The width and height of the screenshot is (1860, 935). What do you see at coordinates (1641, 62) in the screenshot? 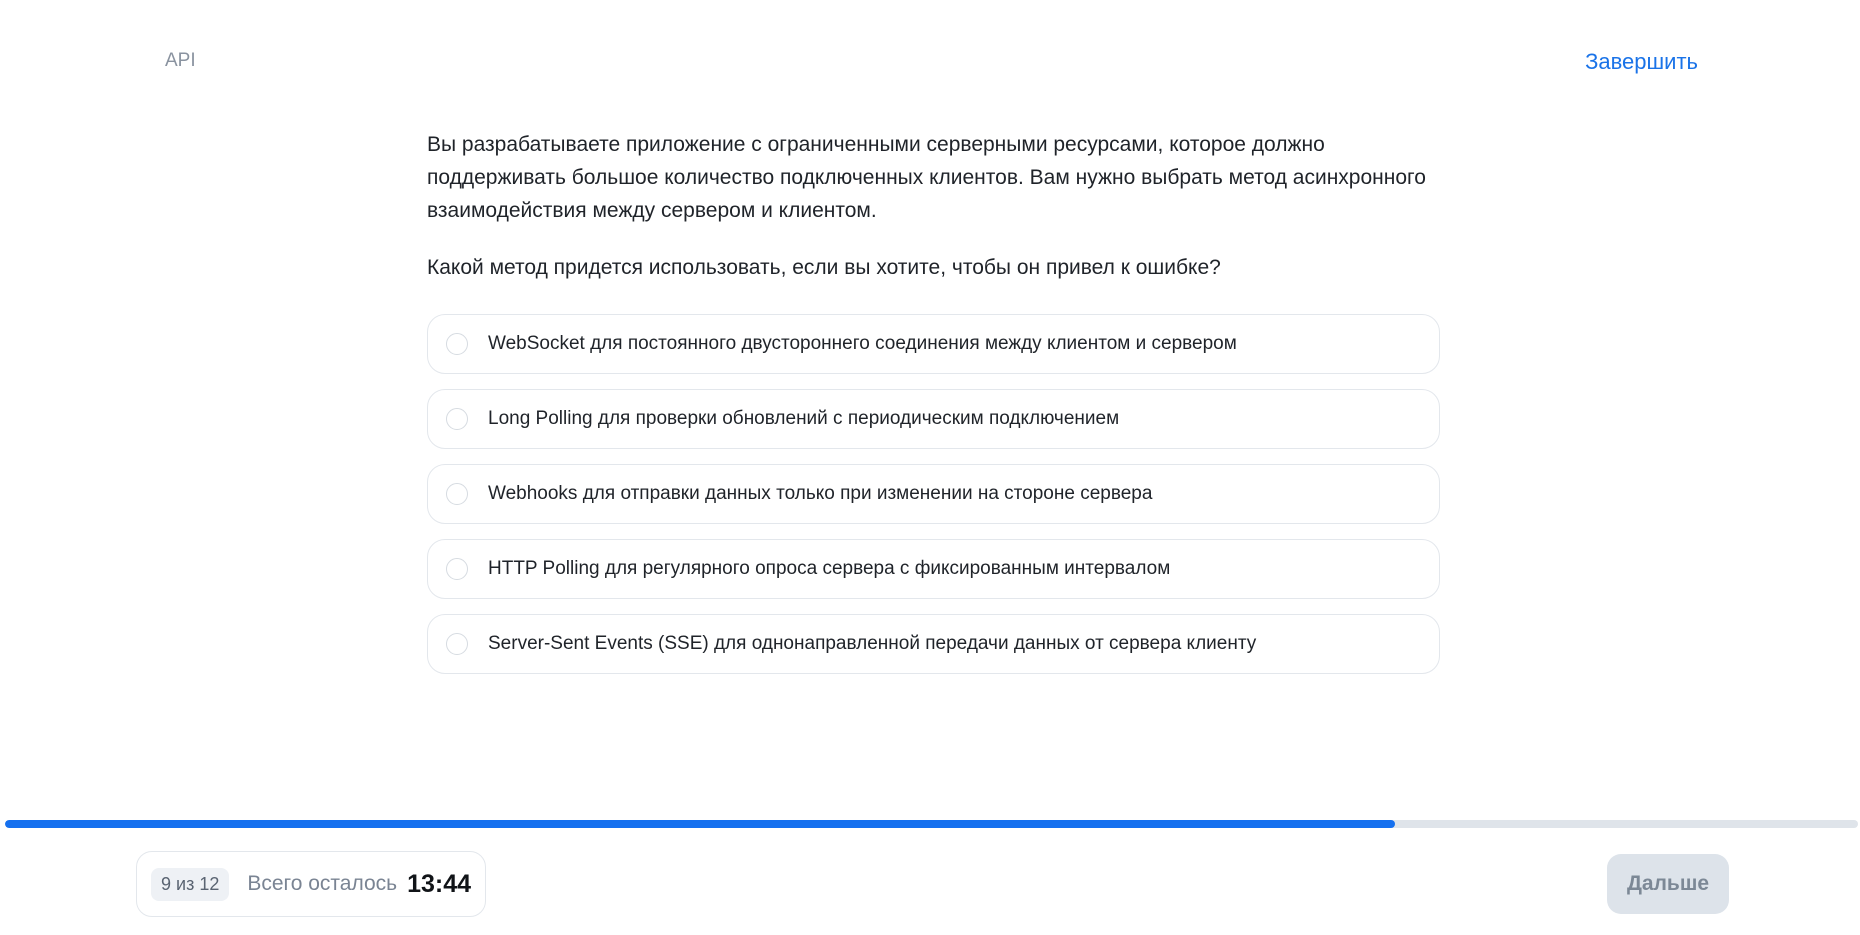
I see `finish-link: Завершить` at bounding box center [1641, 62].